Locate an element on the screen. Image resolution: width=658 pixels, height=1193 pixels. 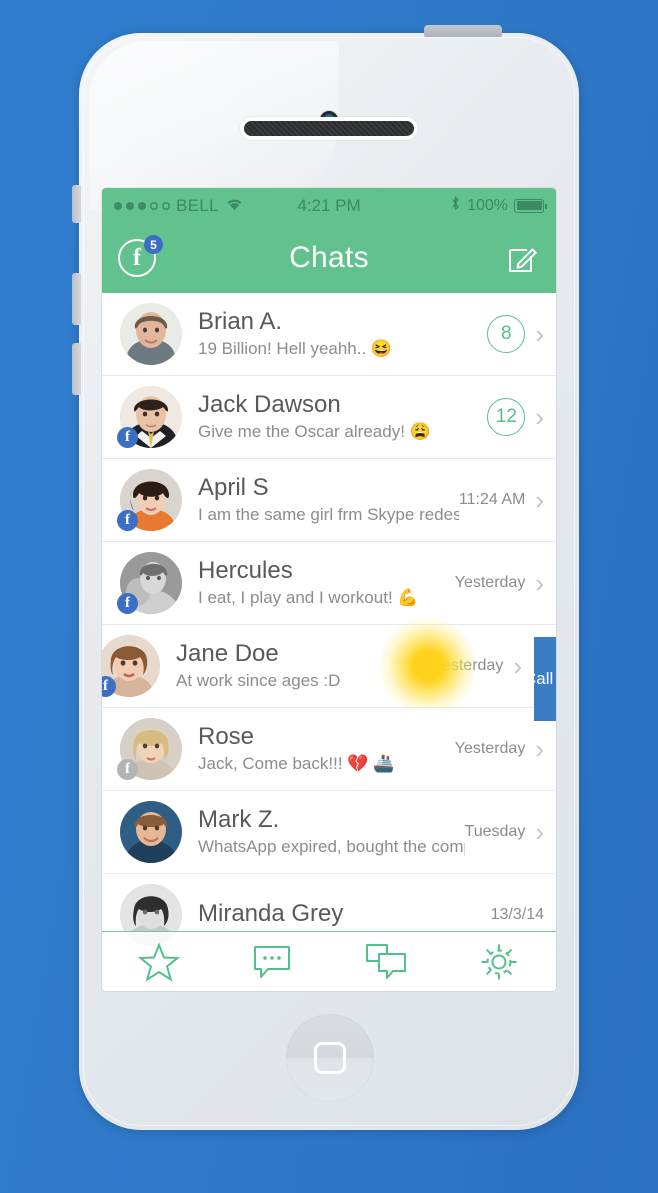
contact-name: April S is located at coordinates (233, 488).